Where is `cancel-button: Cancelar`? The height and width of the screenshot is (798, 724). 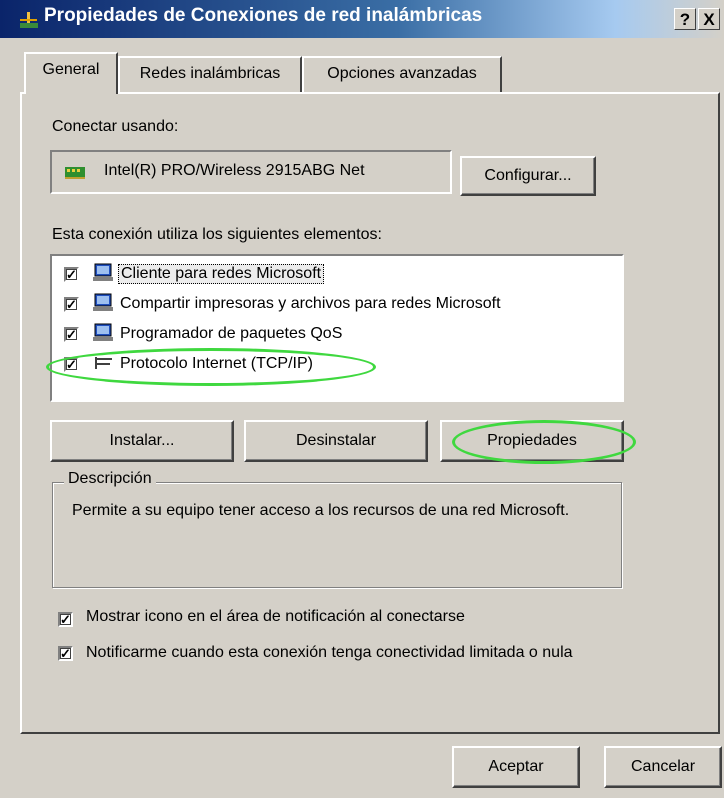
cancel-button: Cancelar is located at coordinates (663, 767).